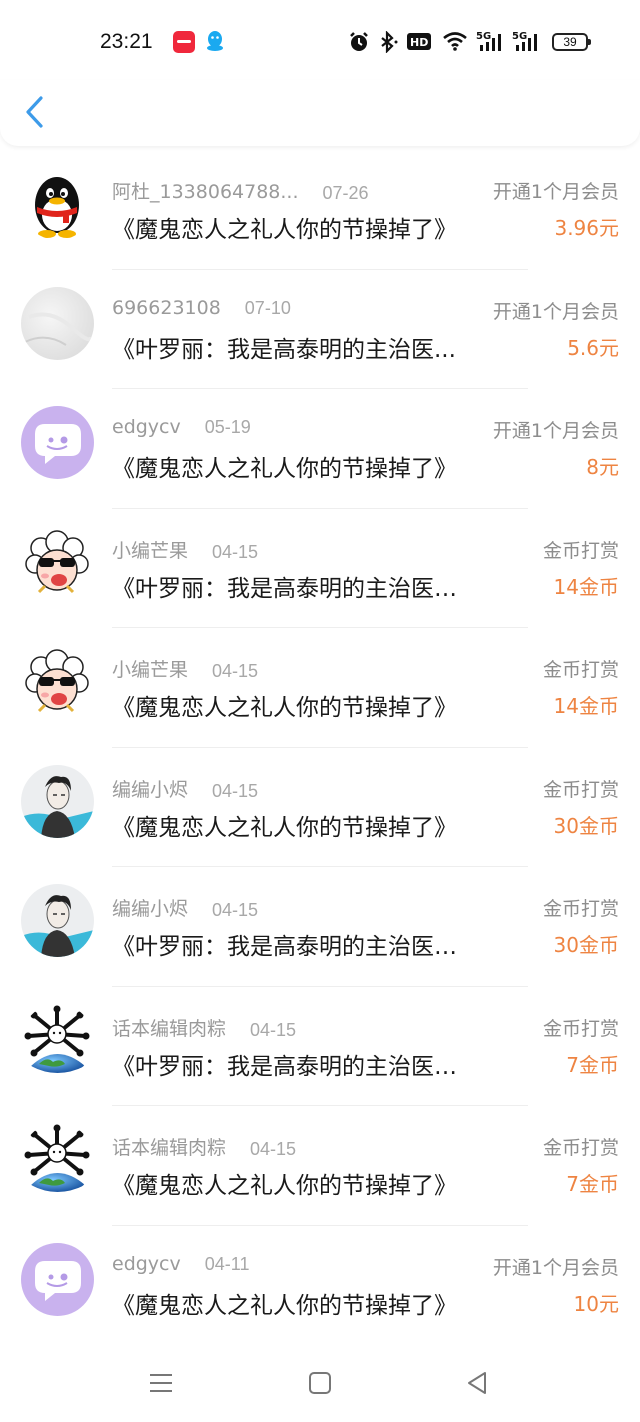 This screenshot has width=640, height=1422. What do you see at coordinates (184, 42) in the screenshot?
I see `xiaohongshu-app-icon` at bounding box center [184, 42].